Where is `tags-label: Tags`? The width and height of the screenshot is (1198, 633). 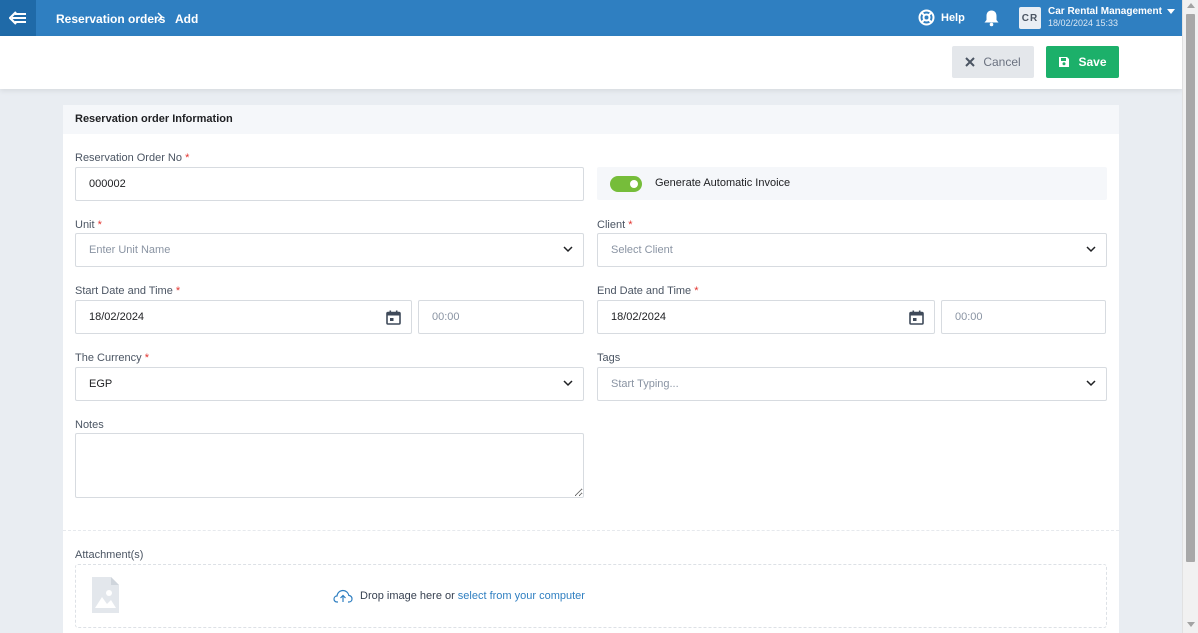
tags-label: Tags is located at coordinates (609, 358).